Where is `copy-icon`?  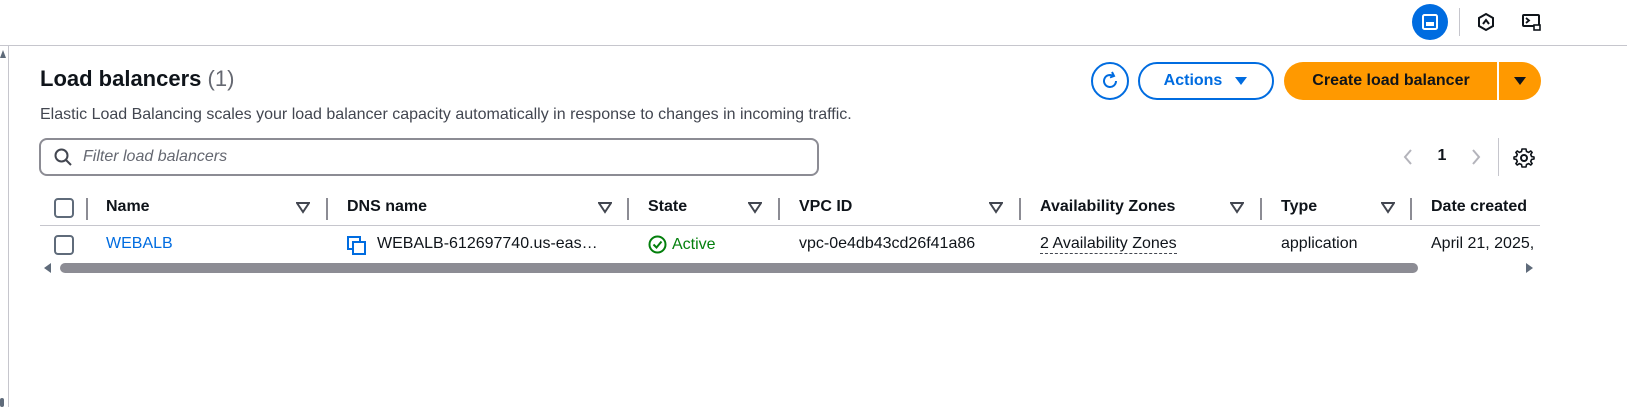 copy-icon is located at coordinates (357, 246).